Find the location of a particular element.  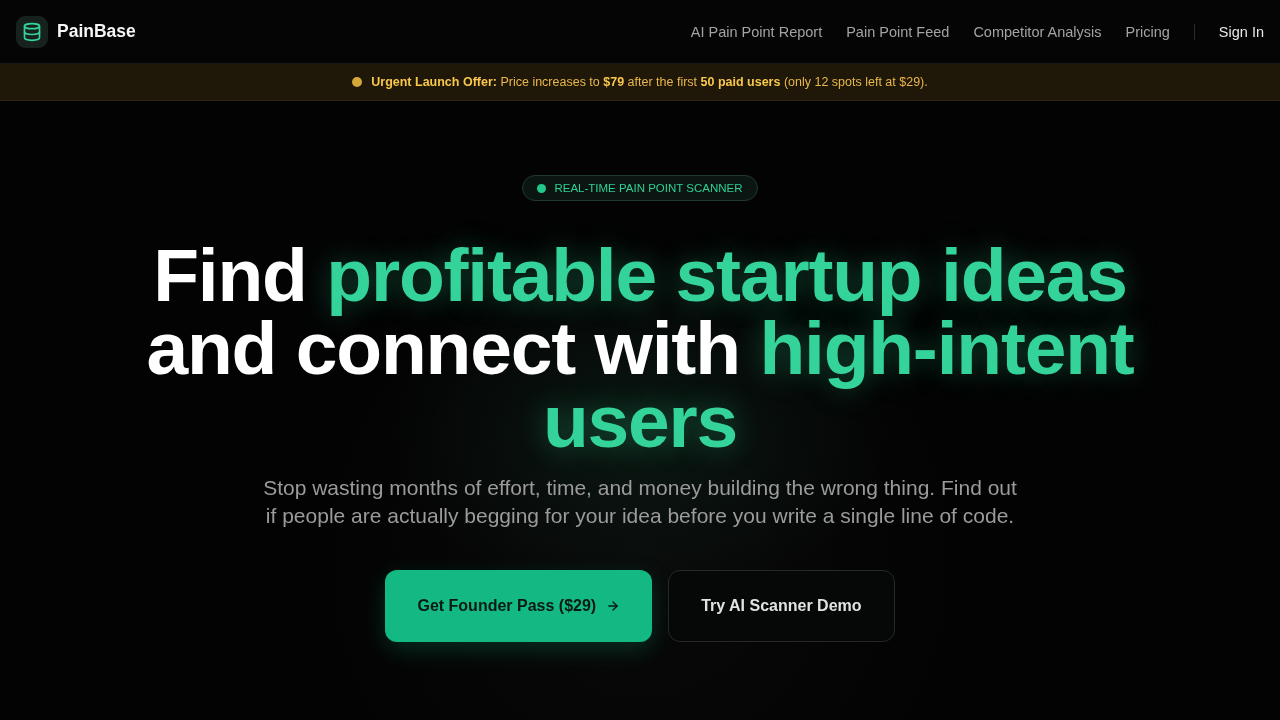

scanner-demo-button: Try AI Scanner Demo is located at coordinates (781, 606).